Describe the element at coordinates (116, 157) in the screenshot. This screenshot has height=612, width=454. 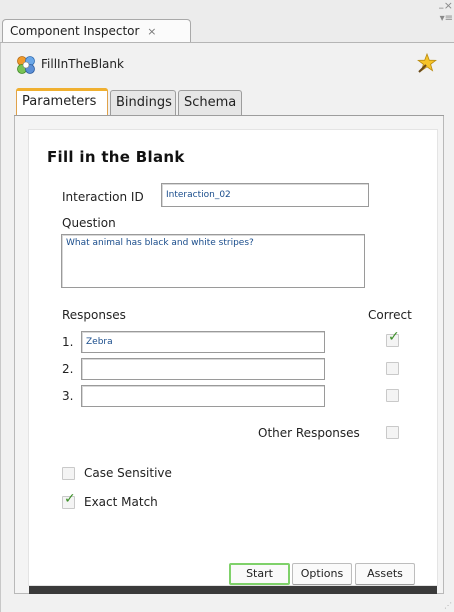
I see `page-title: Fill in the Blank` at that location.